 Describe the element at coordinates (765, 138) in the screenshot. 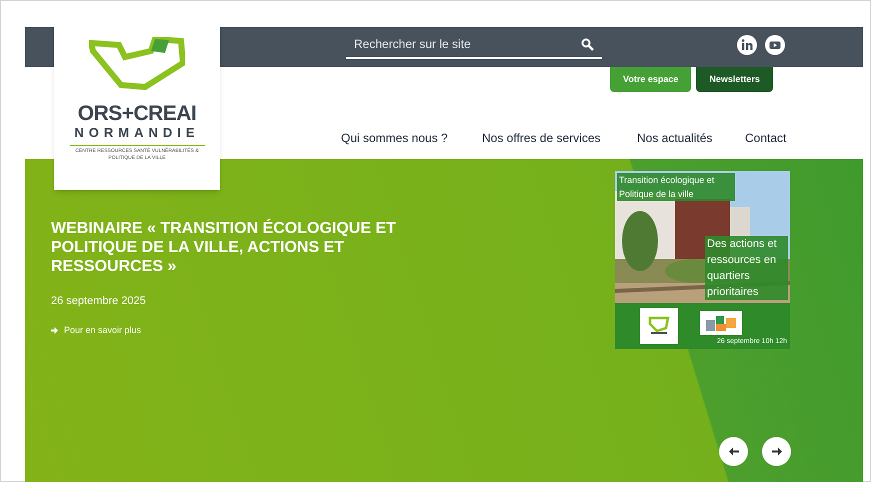

I see `nav-link: Contact` at that location.